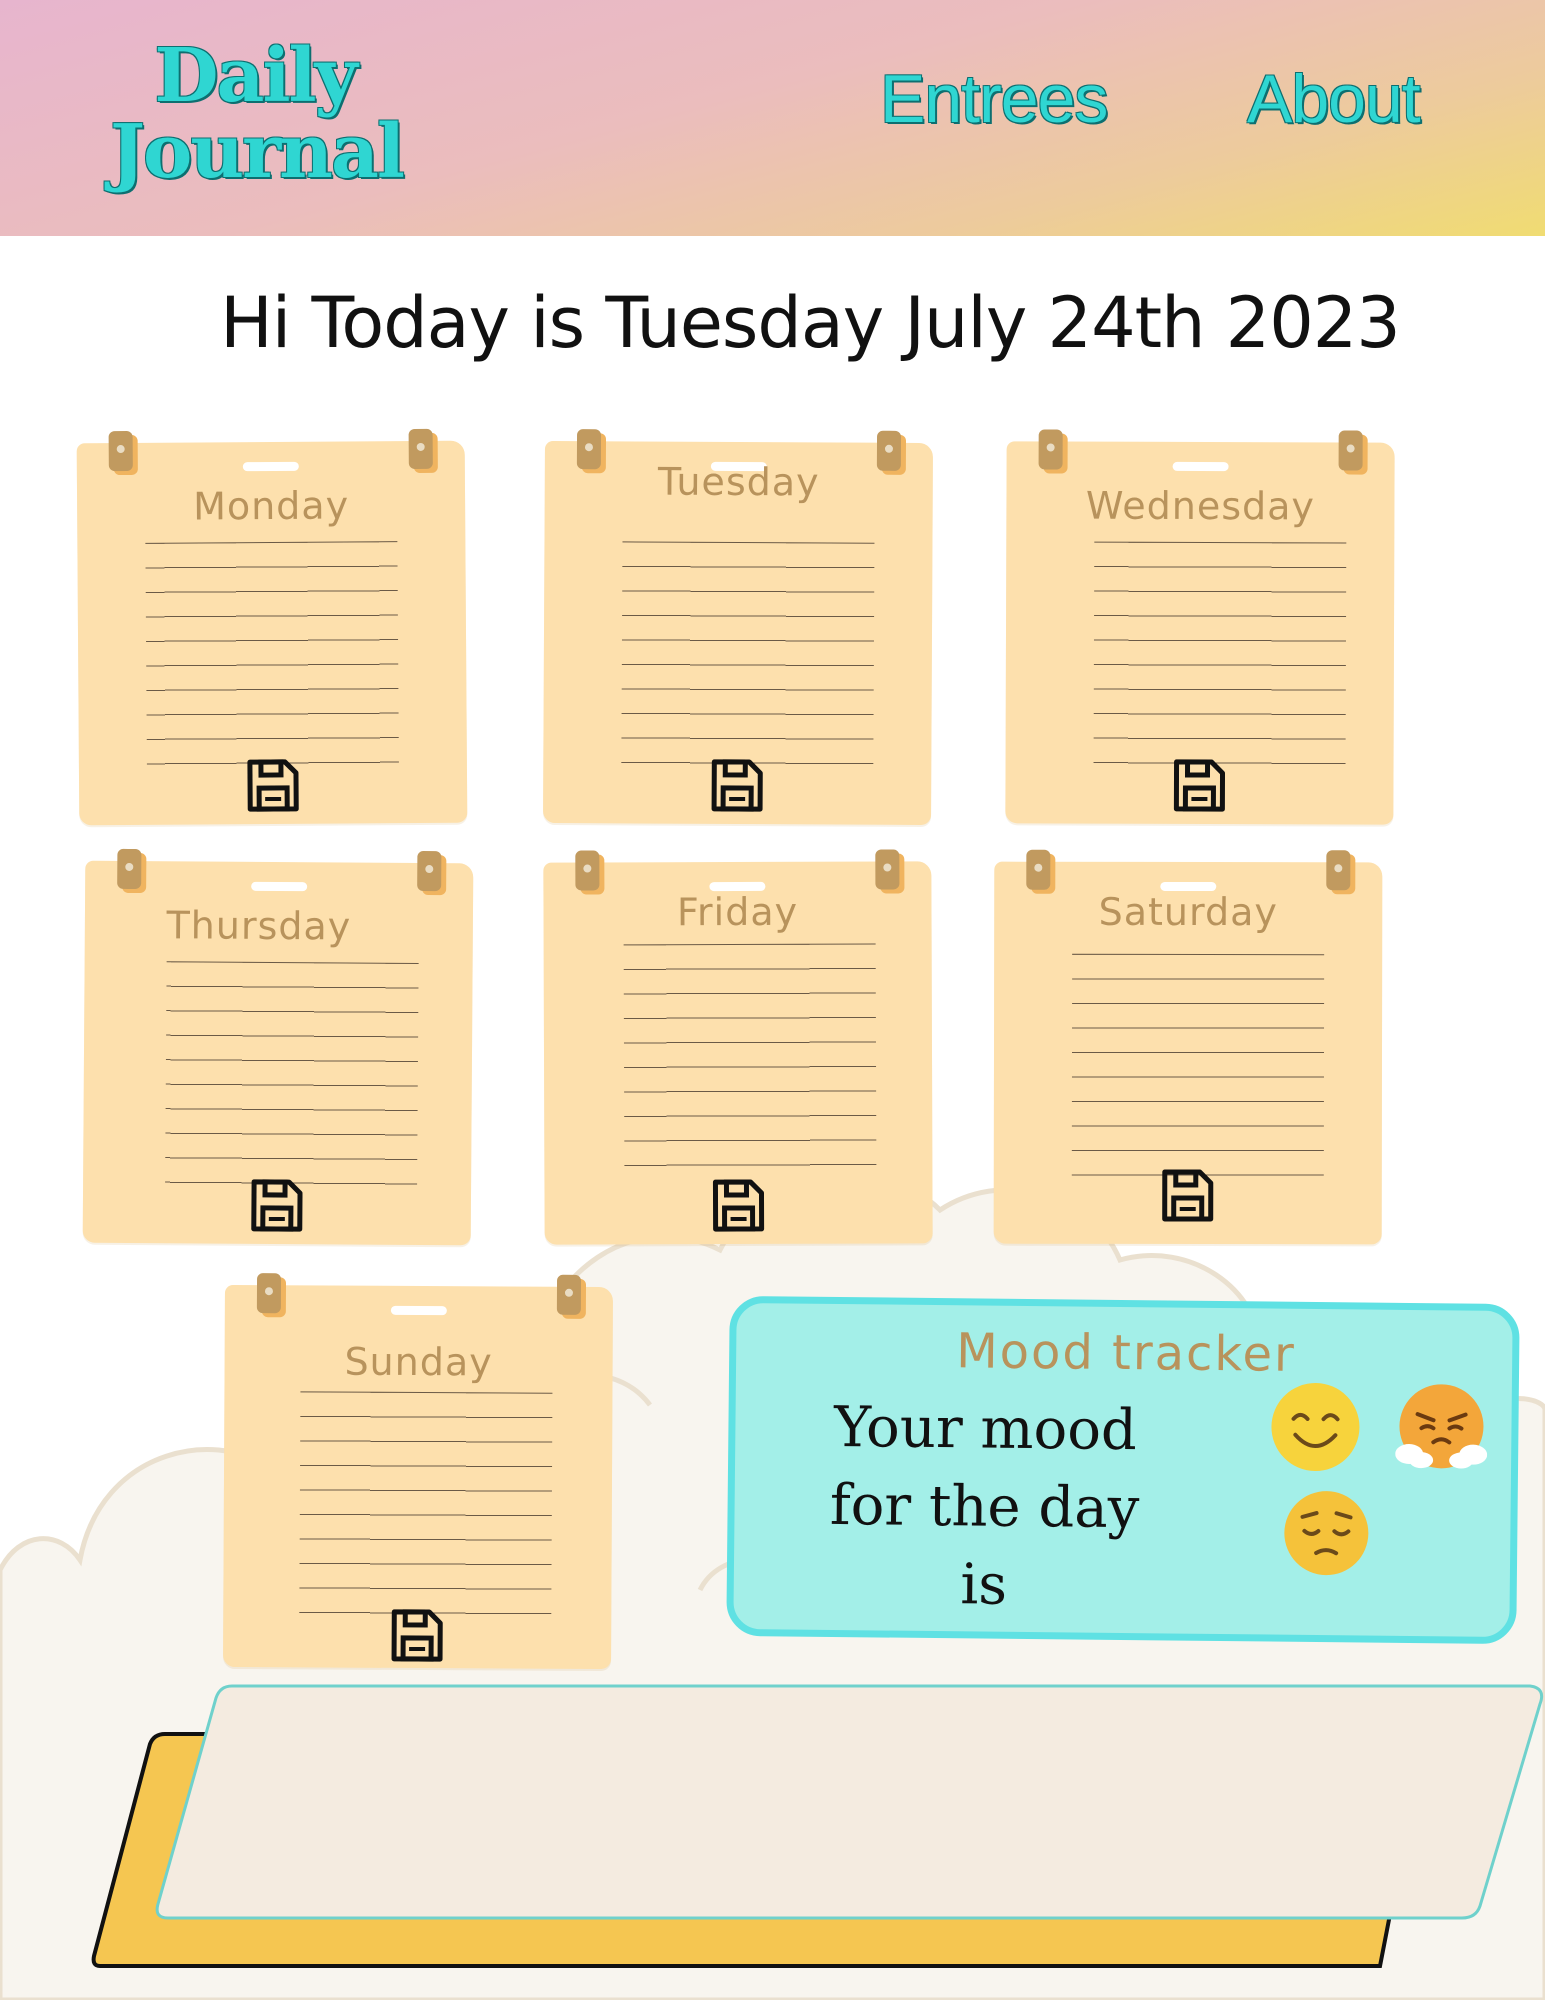  What do you see at coordinates (1326, 1533) in the screenshot?
I see `pensive-face-icon` at bounding box center [1326, 1533].